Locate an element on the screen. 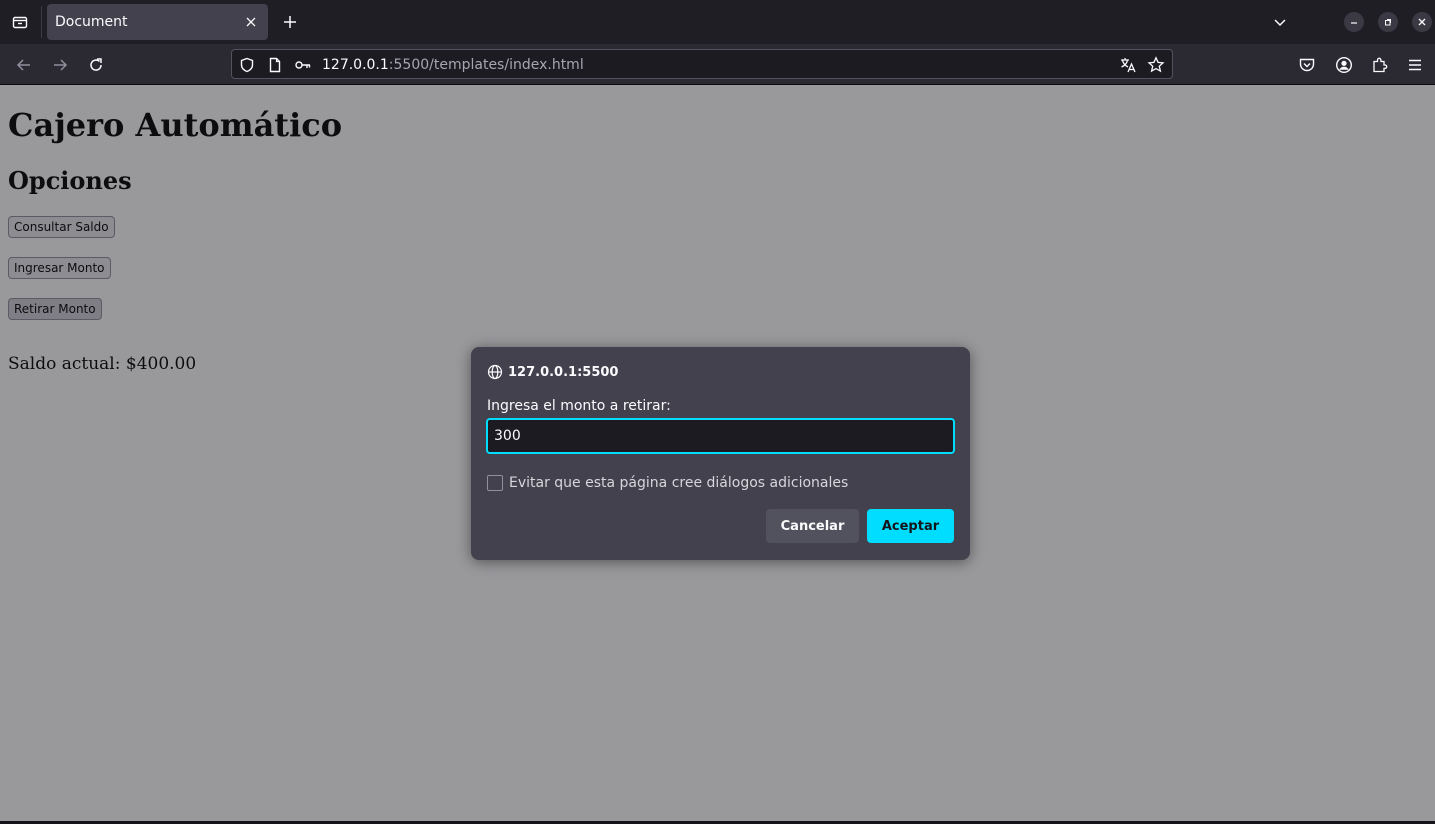  shield-icon is located at coordinates (247, 65).